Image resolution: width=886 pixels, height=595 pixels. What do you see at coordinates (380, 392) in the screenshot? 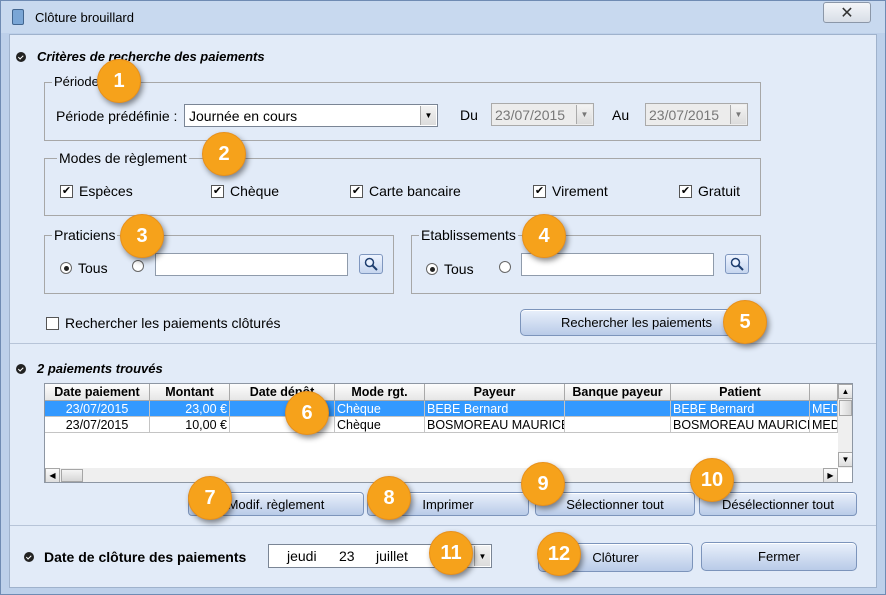
I see `column-header-mode-rgt: Mode rgt.` at bounding box center [380, 392].